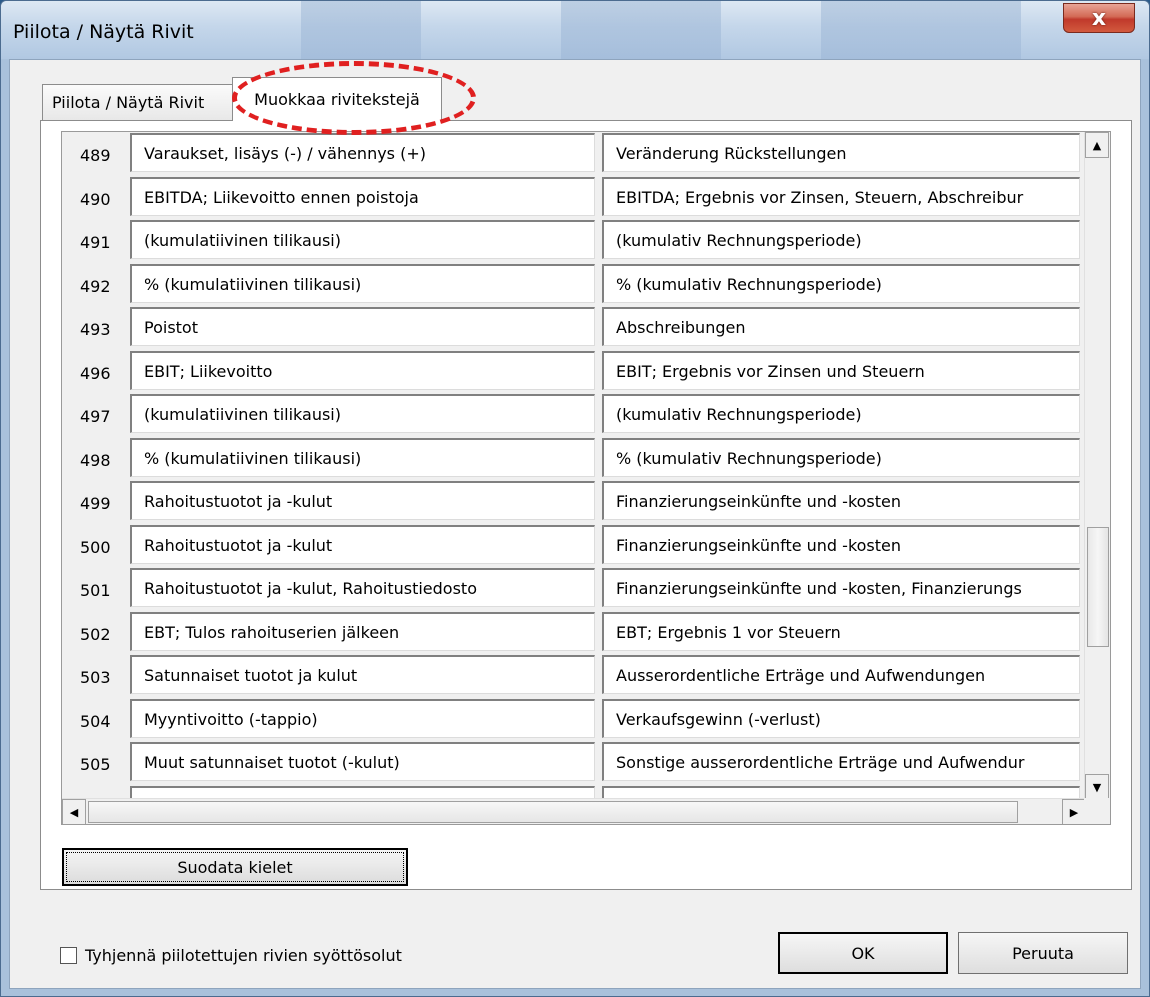 The height and width of the screenshot is (997, 1150). I want to click on german-text-input: Veränderung Rückstellungen, so click(841, 152).